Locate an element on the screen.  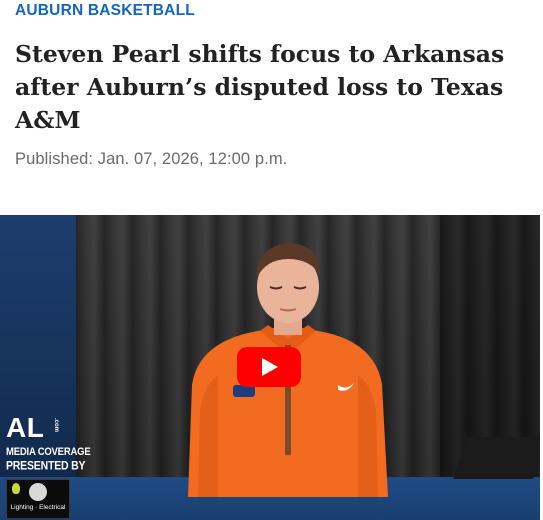
al-logo: AL is located at coordinates (25, 427).